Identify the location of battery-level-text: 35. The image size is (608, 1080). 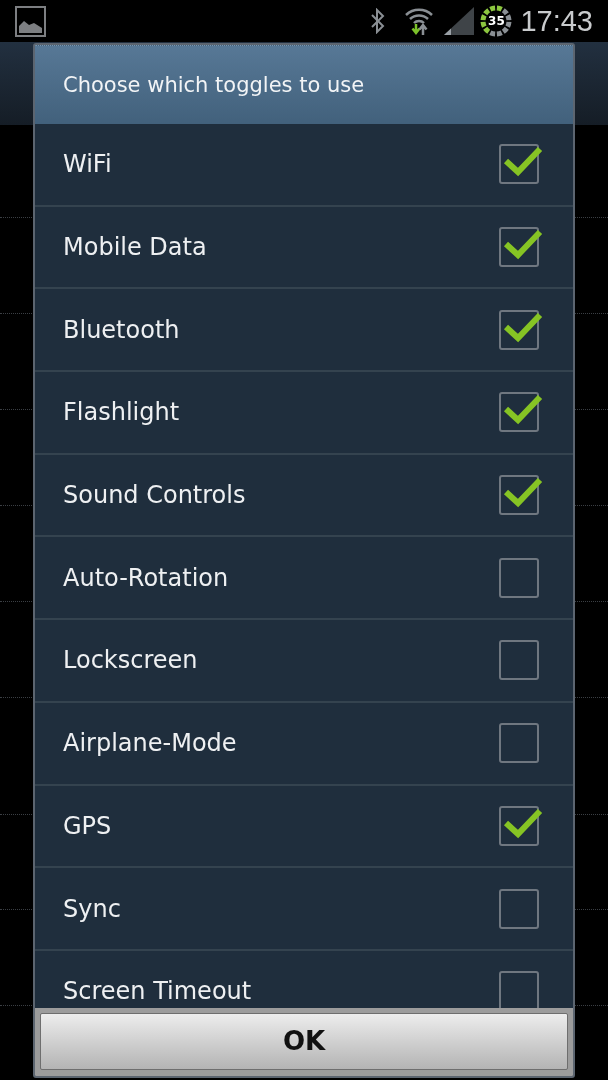
(496, 21).